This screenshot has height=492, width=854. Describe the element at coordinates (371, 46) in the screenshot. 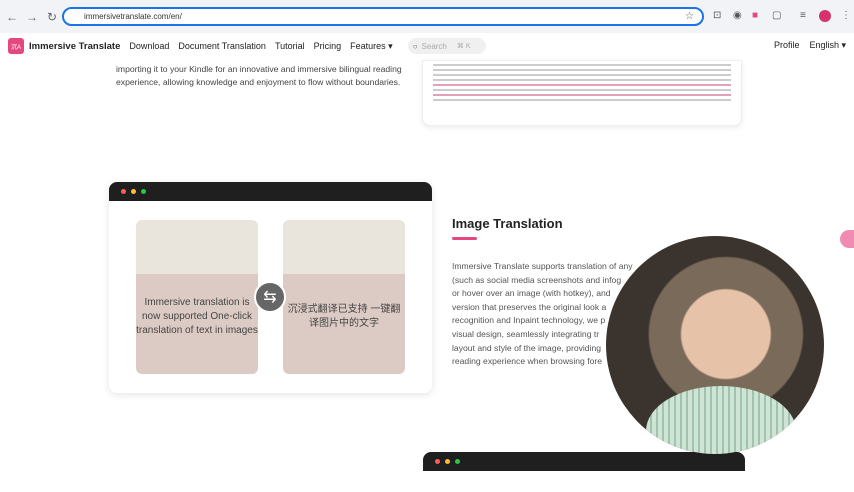

I see `nav-features: Features ▾` at that location.